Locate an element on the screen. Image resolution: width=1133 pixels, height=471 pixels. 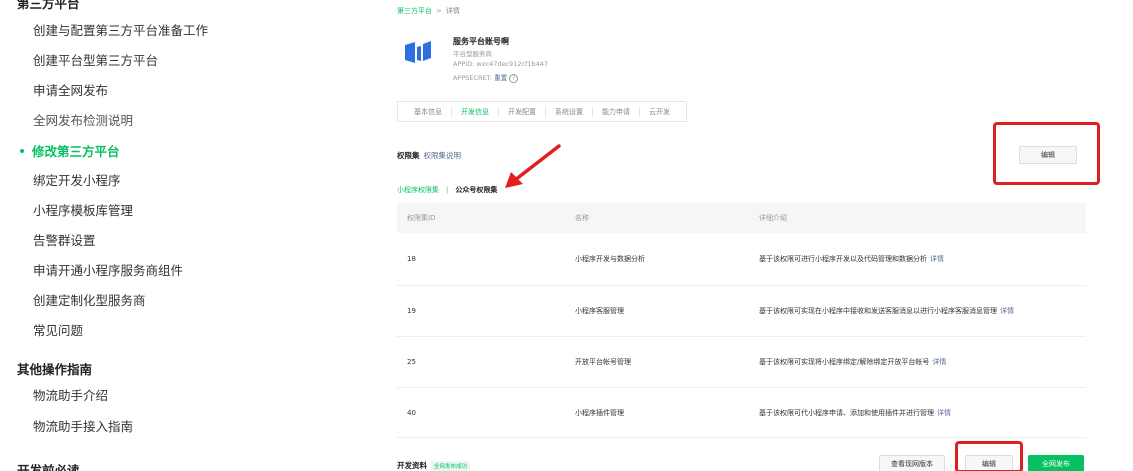
cell-desc: 基于该权限可实现在小程序中接收和发送客服消息以进行小程序客服消息管理 详情 is located at coordinates (922, 311).